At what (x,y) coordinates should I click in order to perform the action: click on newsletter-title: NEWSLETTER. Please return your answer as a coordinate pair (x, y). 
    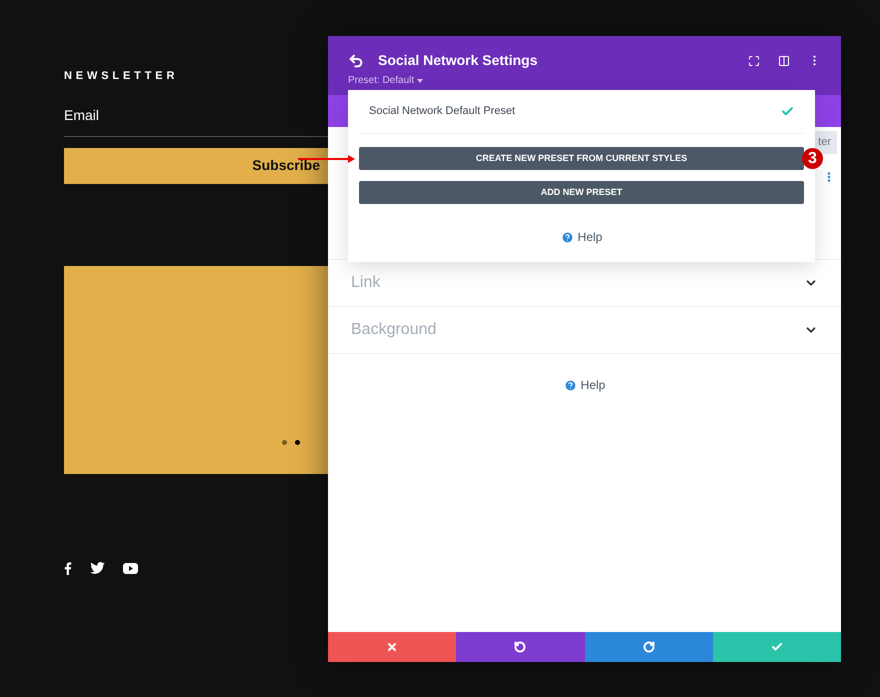
    Looking at the image, I should click on (121, 76).